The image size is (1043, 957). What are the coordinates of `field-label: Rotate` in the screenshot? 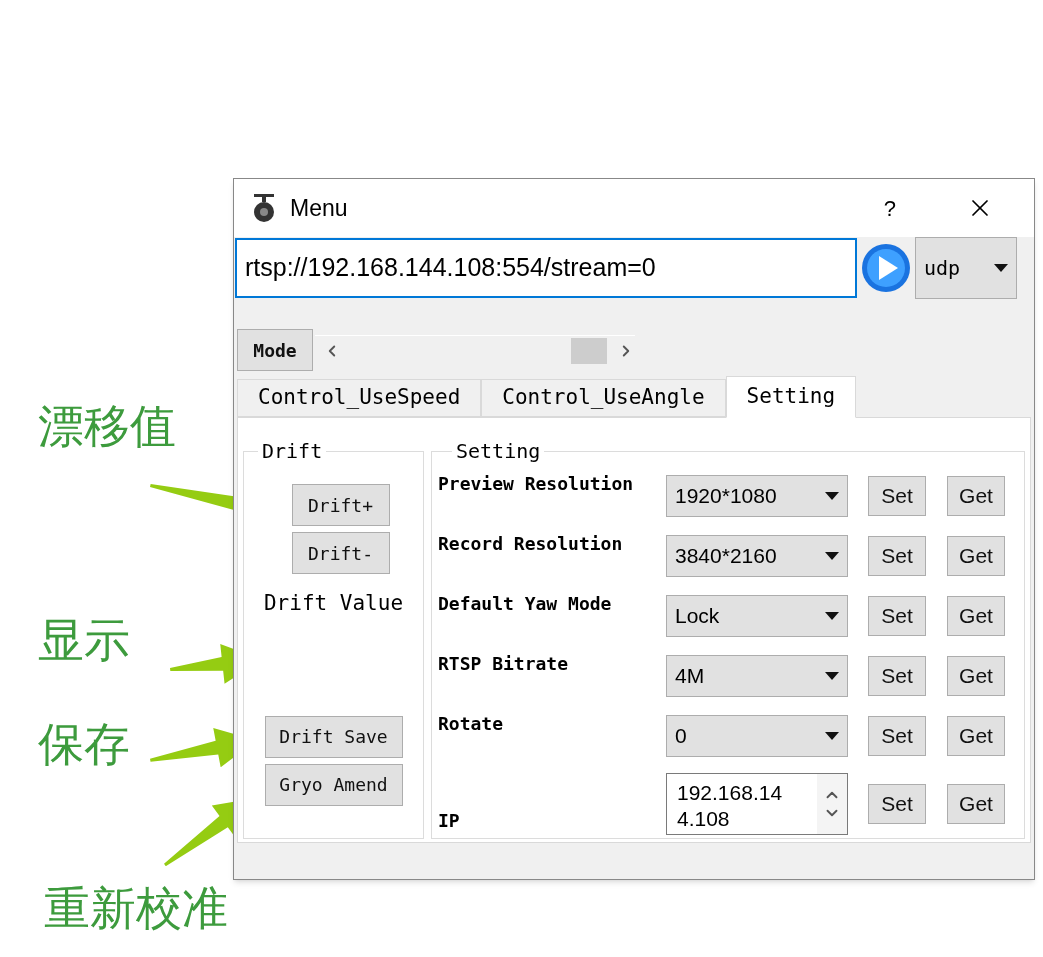 It's located at (471, 724).